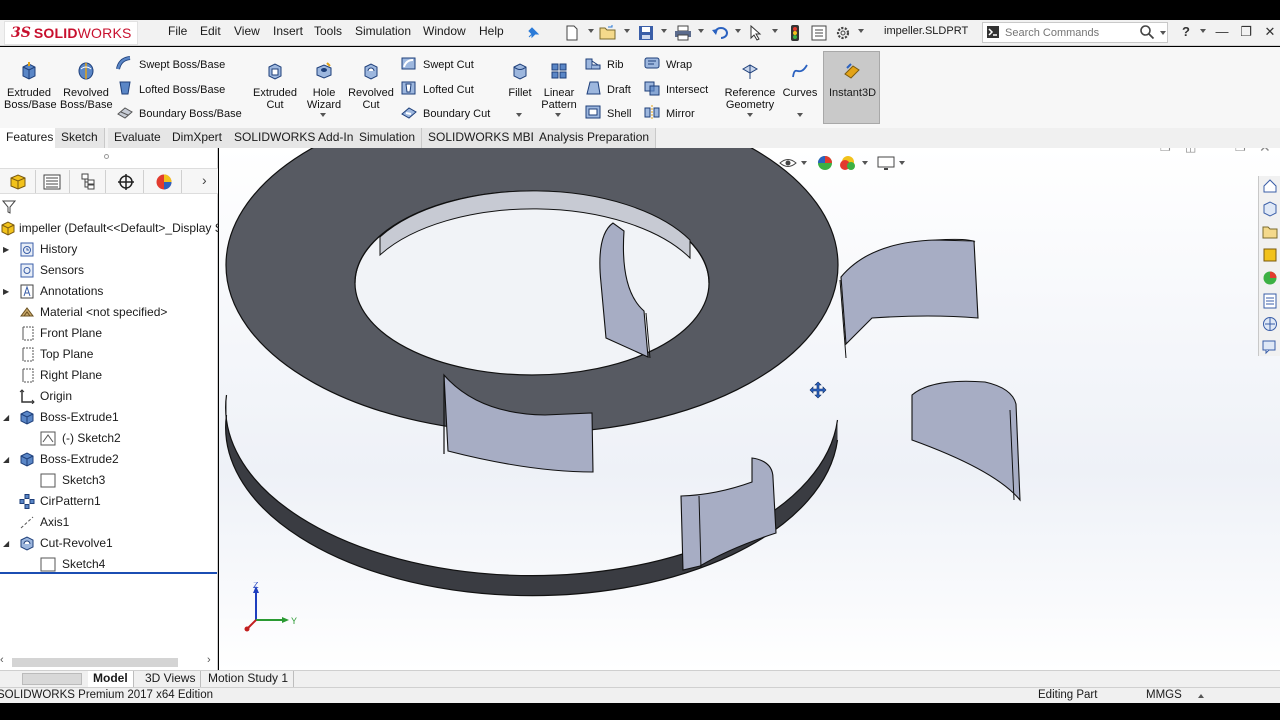 The width and height of the screenshot is (1280, 720). Describe the element at coordinates (30, 86) in the screenshot. I see `extruded-boss-button: Extruded Boss/Base` at that location.